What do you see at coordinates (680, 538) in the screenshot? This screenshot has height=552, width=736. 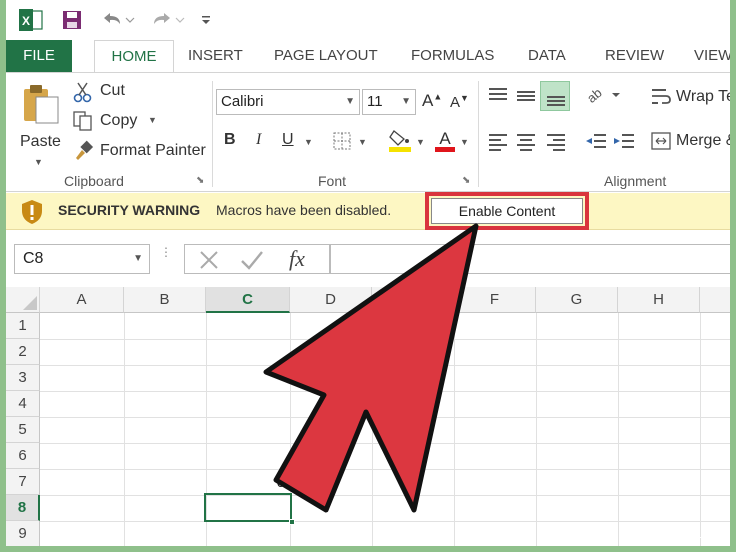 I see `watermark-prefix: wiki` at bounding box center [680, 538].